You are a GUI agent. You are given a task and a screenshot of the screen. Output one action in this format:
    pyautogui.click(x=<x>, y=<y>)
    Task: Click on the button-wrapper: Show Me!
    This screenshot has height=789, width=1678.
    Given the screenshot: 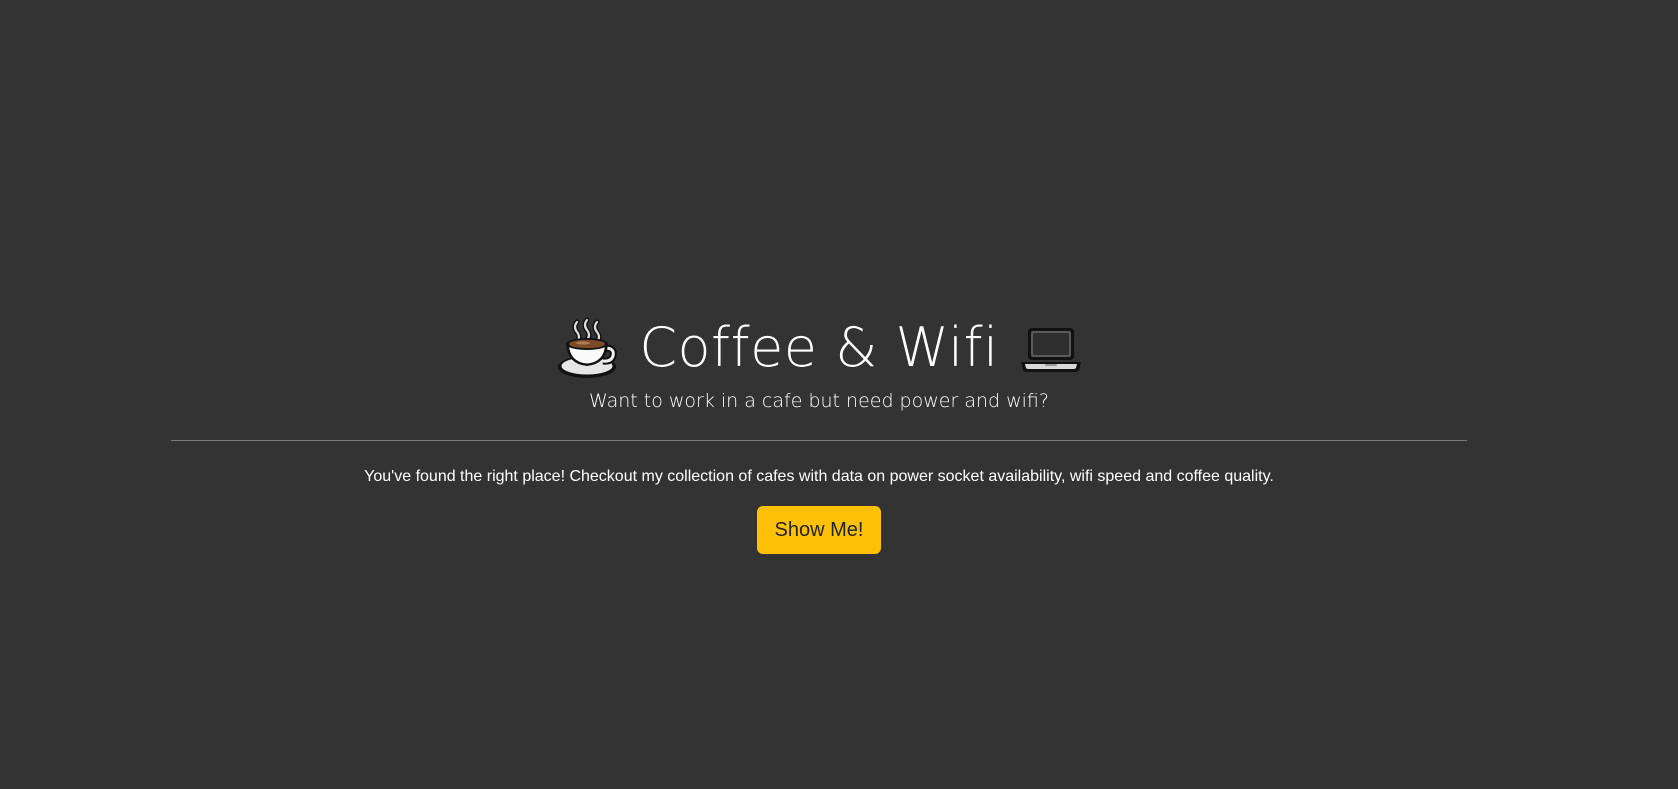 What is the action you would take?
    pyautogui.click(x=819, y=530)
    